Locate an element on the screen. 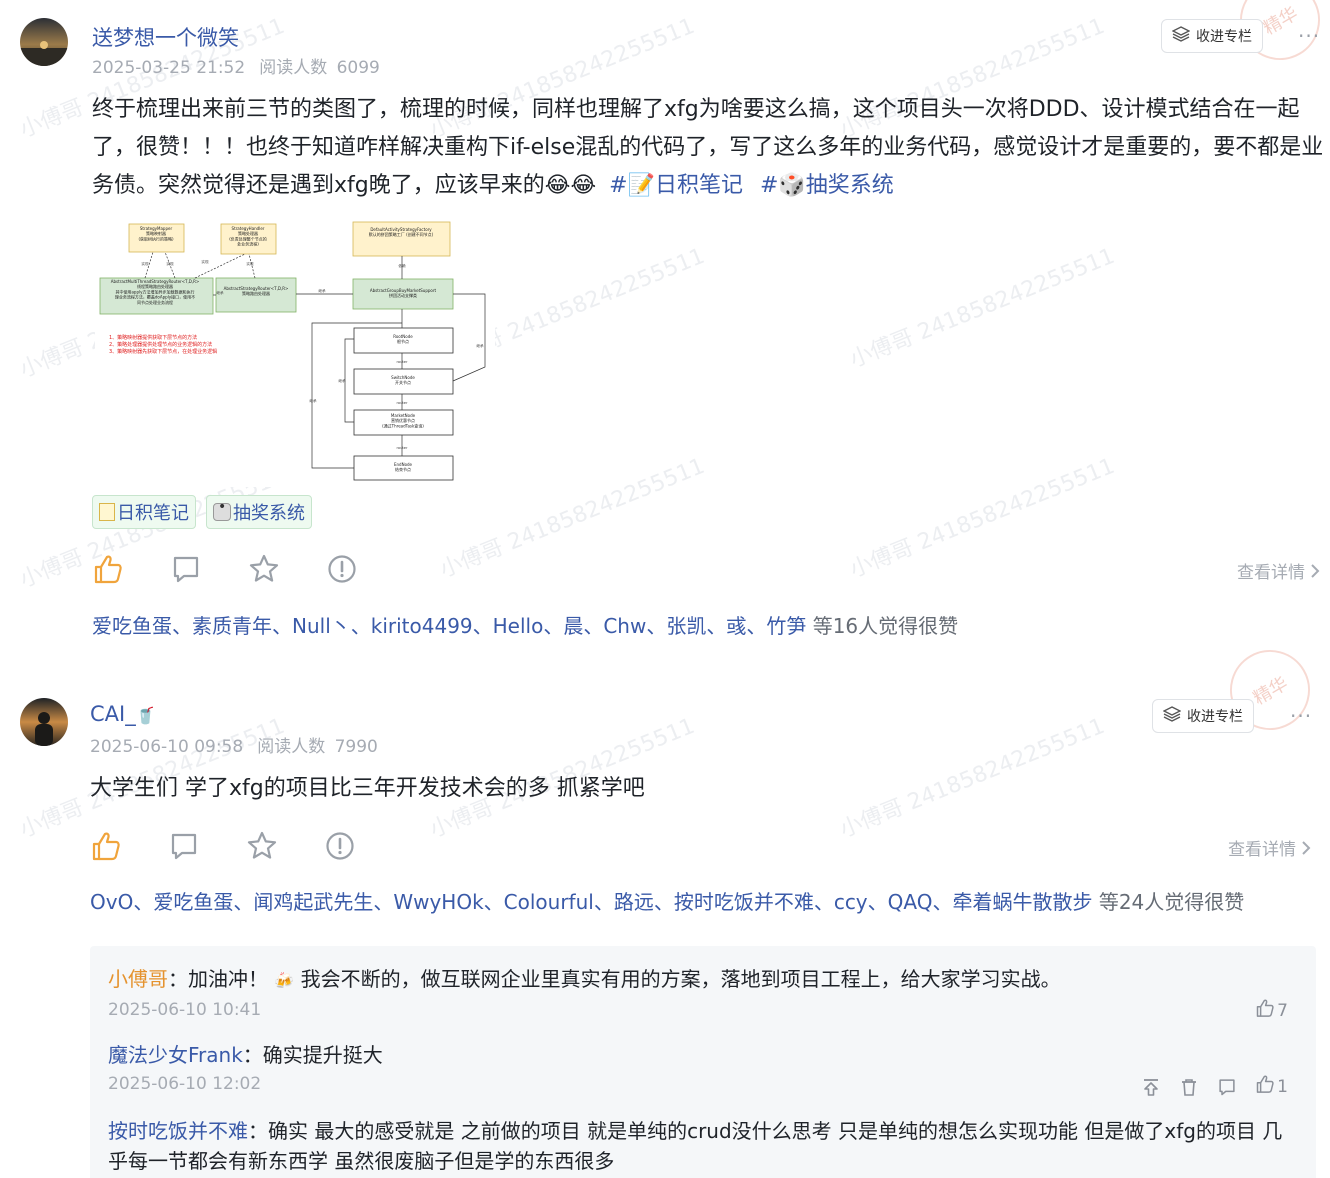 The image size is (1330, 1178). reply-time: 2025-06-10 10:41 is located at coordinates (185, 1010).